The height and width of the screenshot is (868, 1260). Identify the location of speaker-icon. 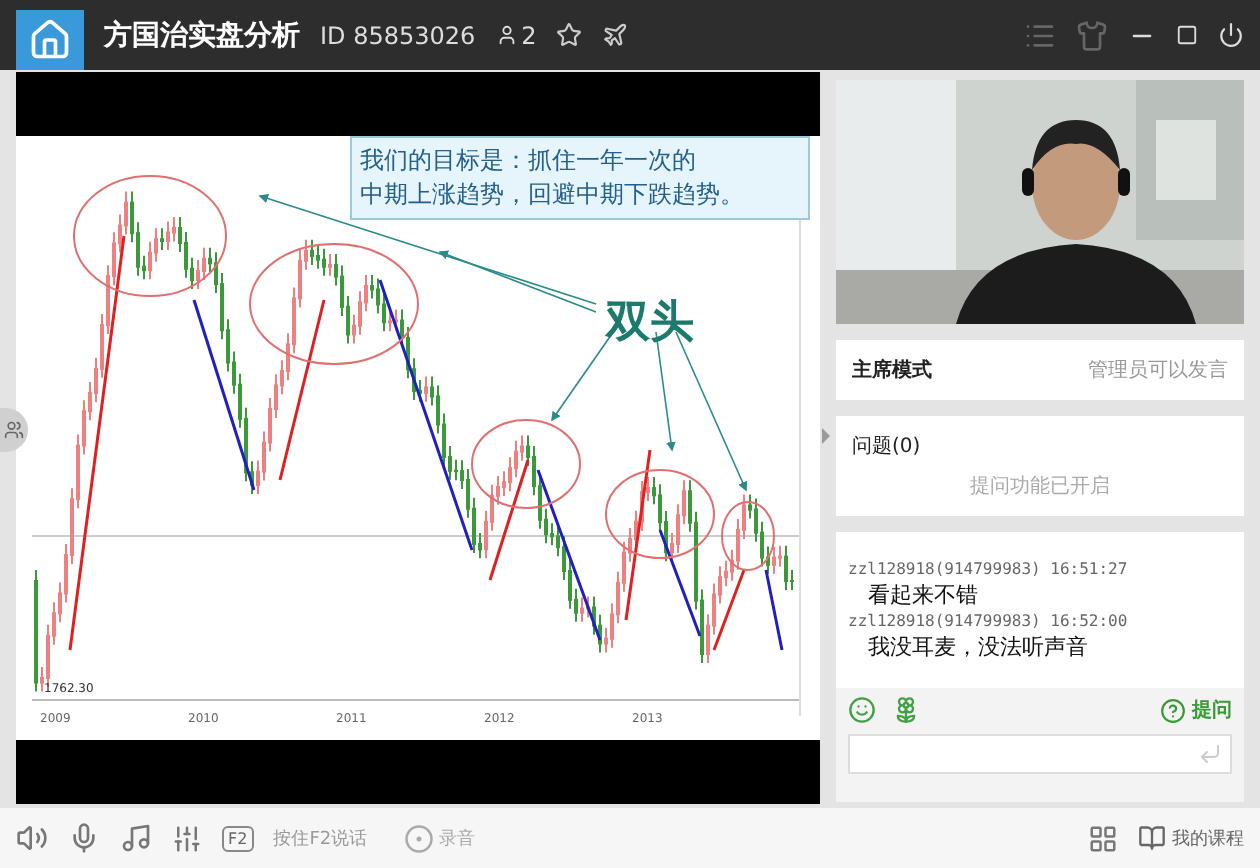
(32, 838).